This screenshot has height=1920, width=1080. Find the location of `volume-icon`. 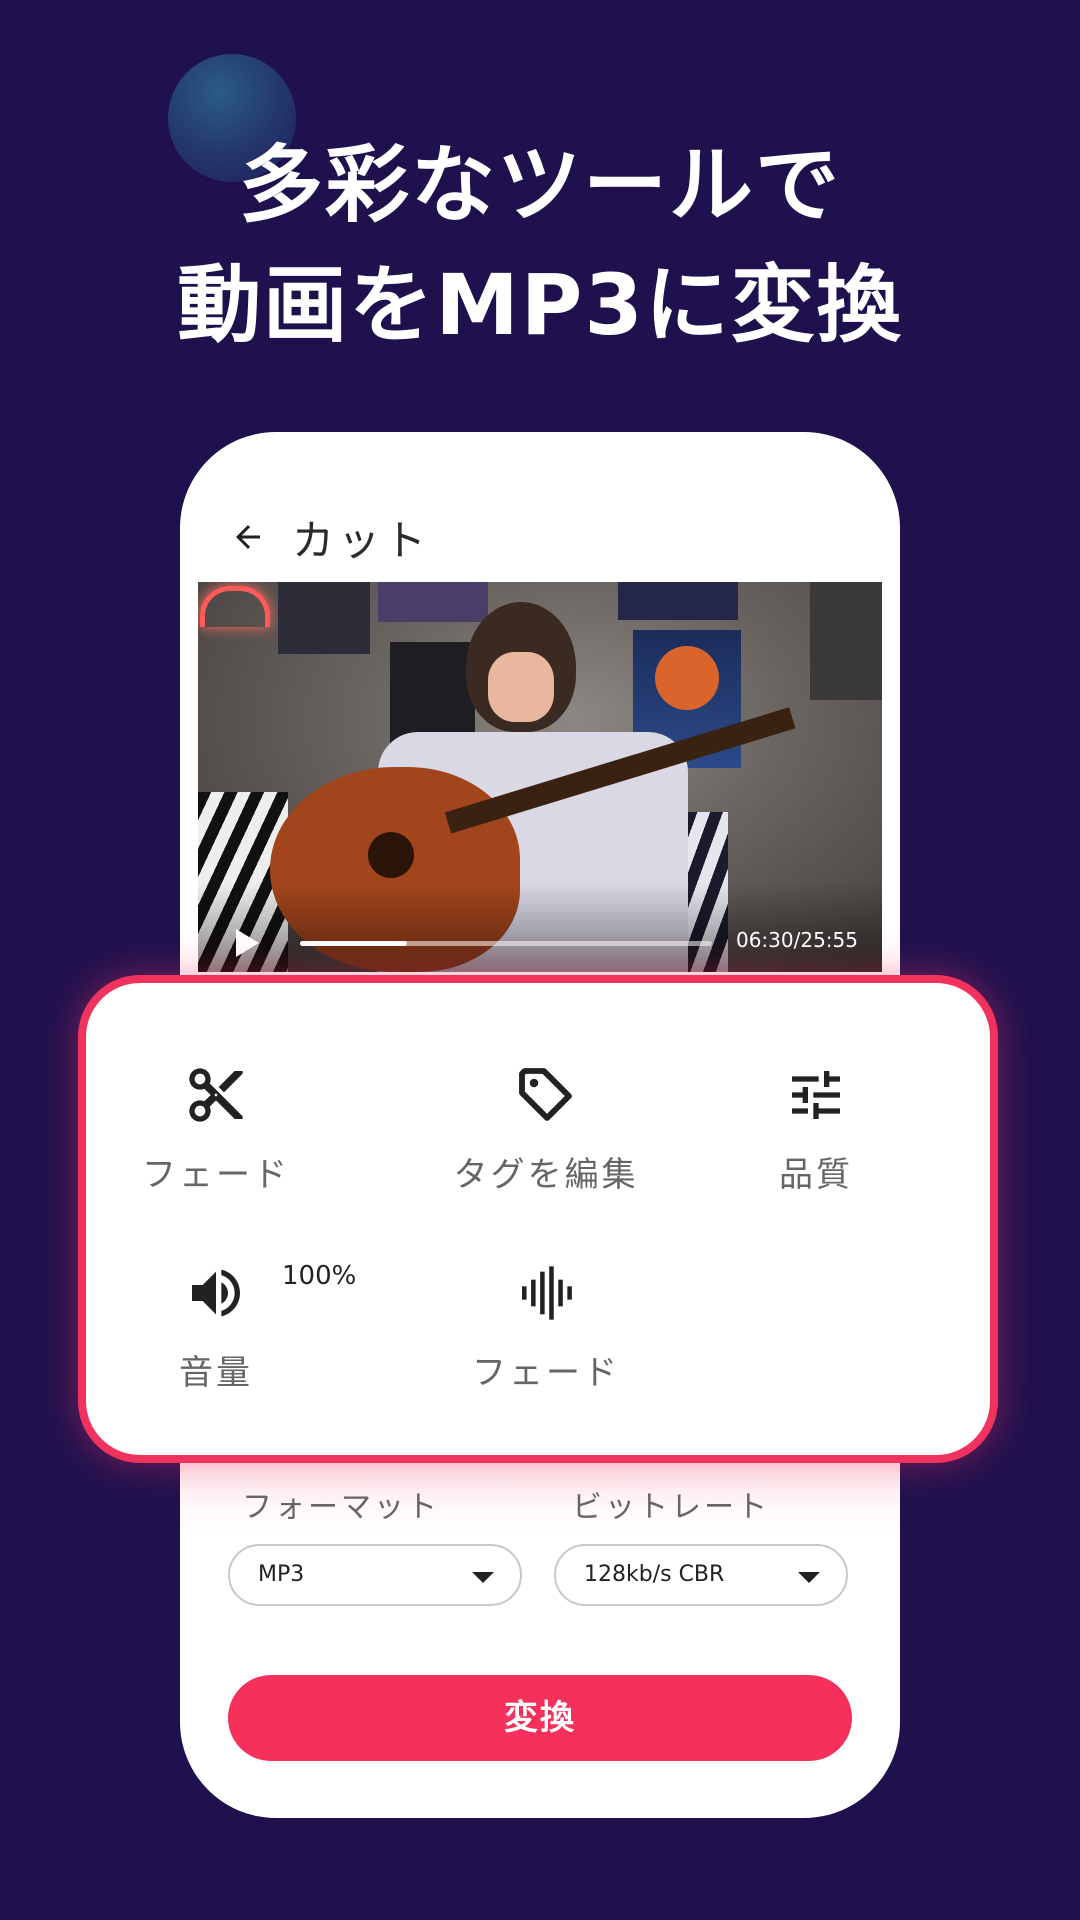

volume-icon is located at coordinates (216, 1293).